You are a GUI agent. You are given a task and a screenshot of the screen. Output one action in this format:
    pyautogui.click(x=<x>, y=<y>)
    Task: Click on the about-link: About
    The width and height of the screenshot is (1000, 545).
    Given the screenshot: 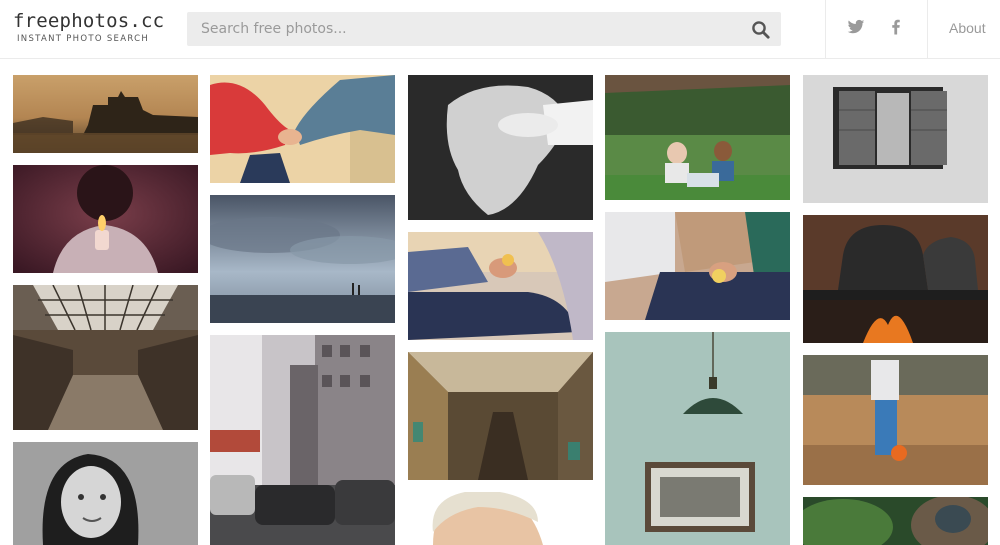 What is the action you would take?
    pyautogui.click(x=967, y=28)
    